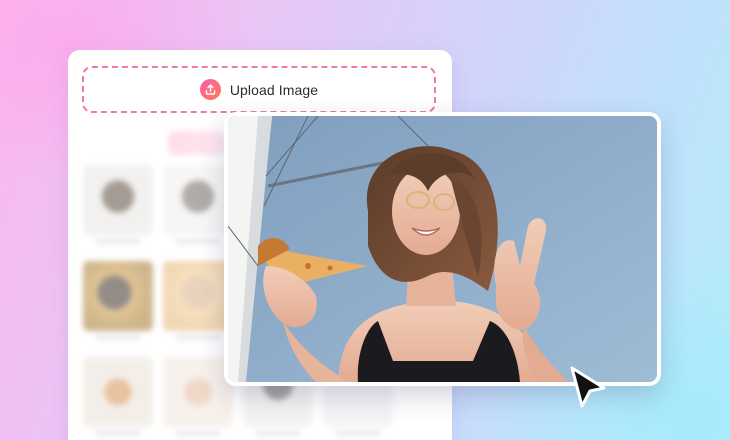 This screenshot has height=440, width=730. I want to click on upload-image-button: Upload Image, so click(259, 89).